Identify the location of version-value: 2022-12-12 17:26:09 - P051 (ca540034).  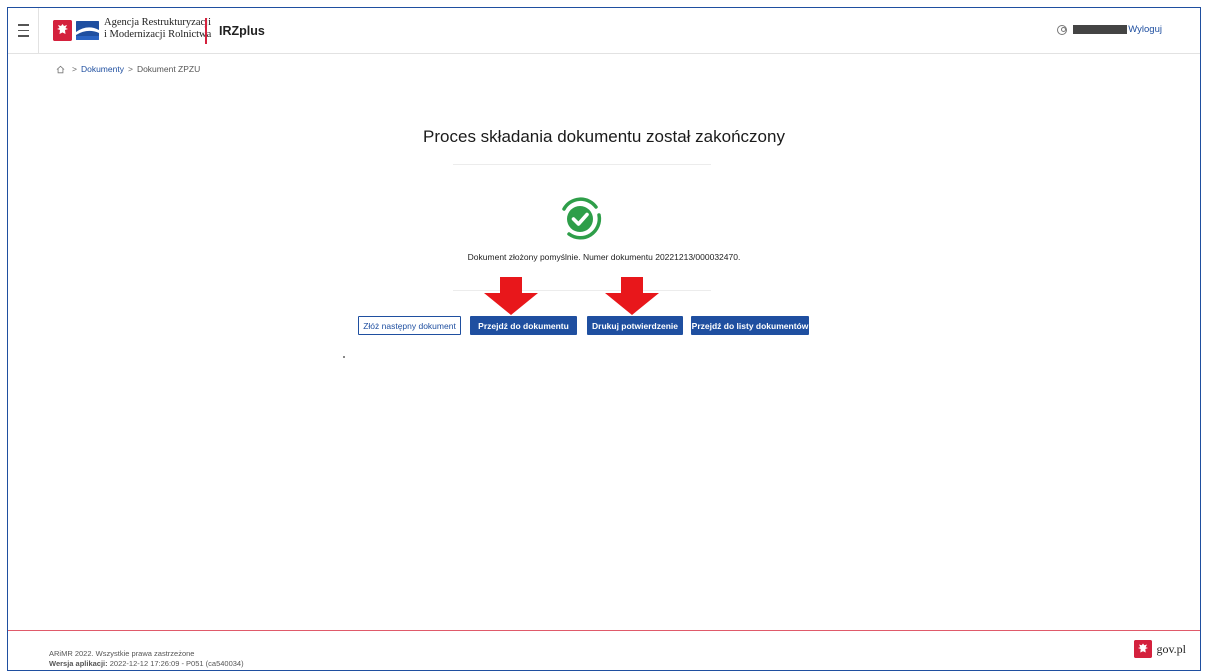
(176, 663).